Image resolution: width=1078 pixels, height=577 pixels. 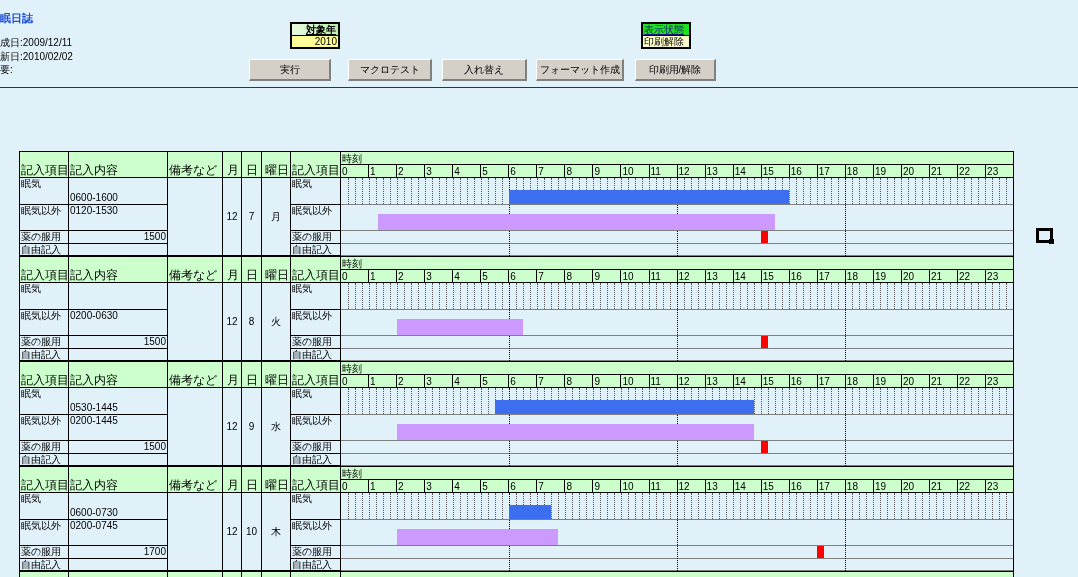 What do you see at coordinates (578, 381) in the screenshot?
I see `hour-label: 8` at bounding box center [578, 381].